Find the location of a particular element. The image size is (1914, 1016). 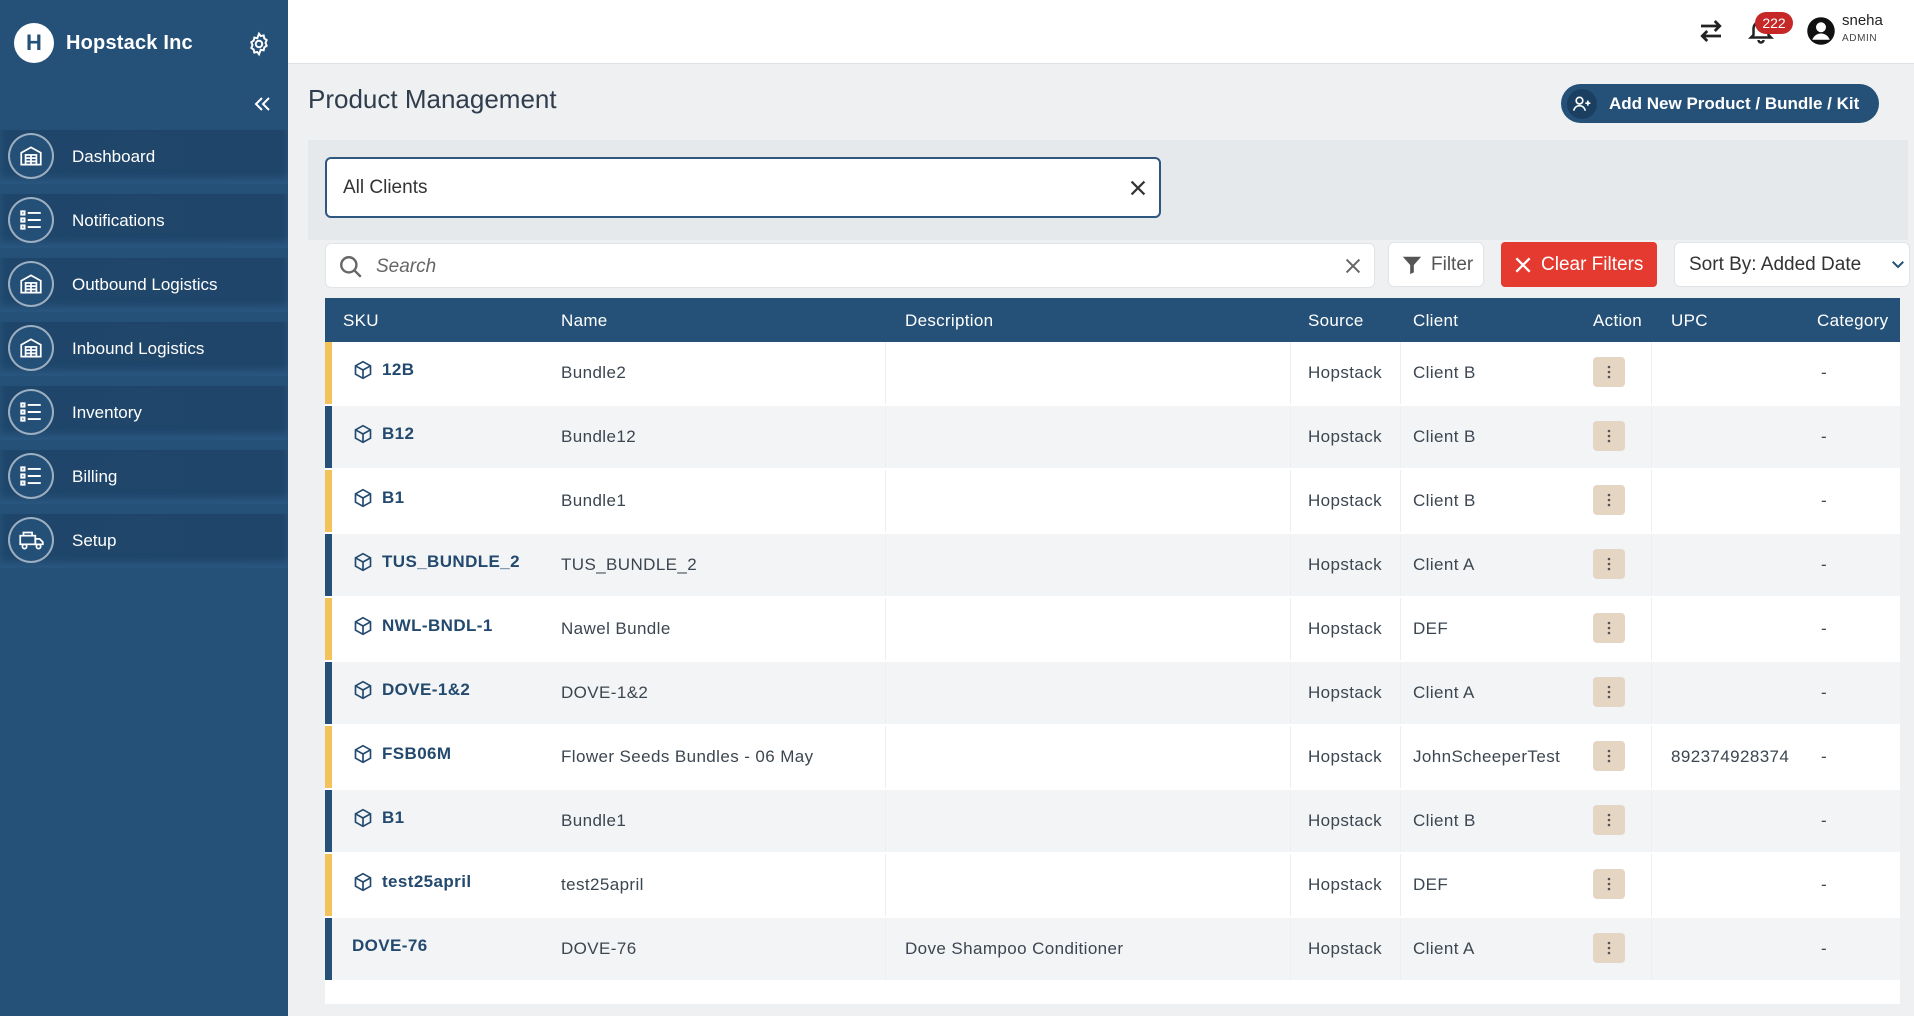

sidebar-item-notifications: Notifications is located at coordinates (144, 221).